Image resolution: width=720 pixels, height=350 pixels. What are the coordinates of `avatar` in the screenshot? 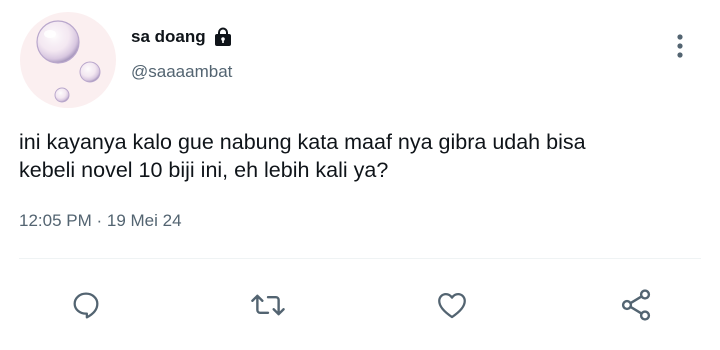 It's located at (68, 60).